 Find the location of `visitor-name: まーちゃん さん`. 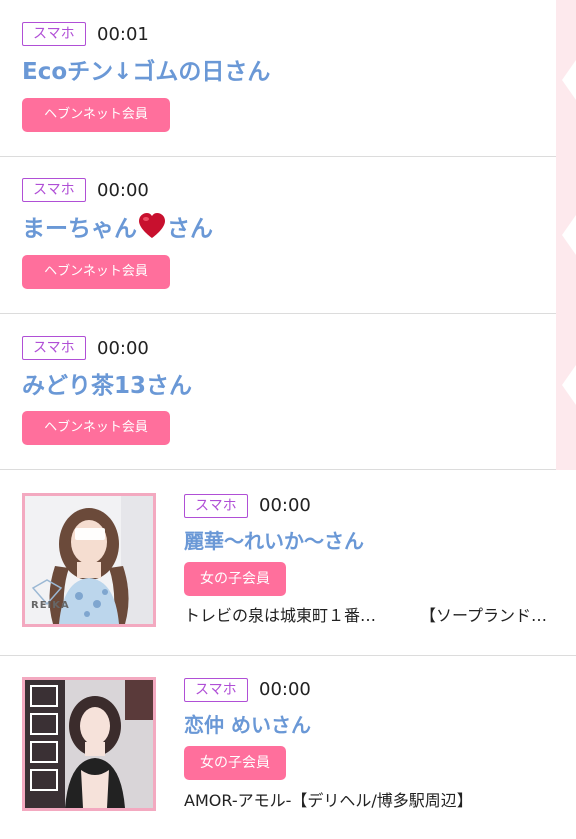

visitor-name: まーちゃん さん is located at coordinates (117, 230).